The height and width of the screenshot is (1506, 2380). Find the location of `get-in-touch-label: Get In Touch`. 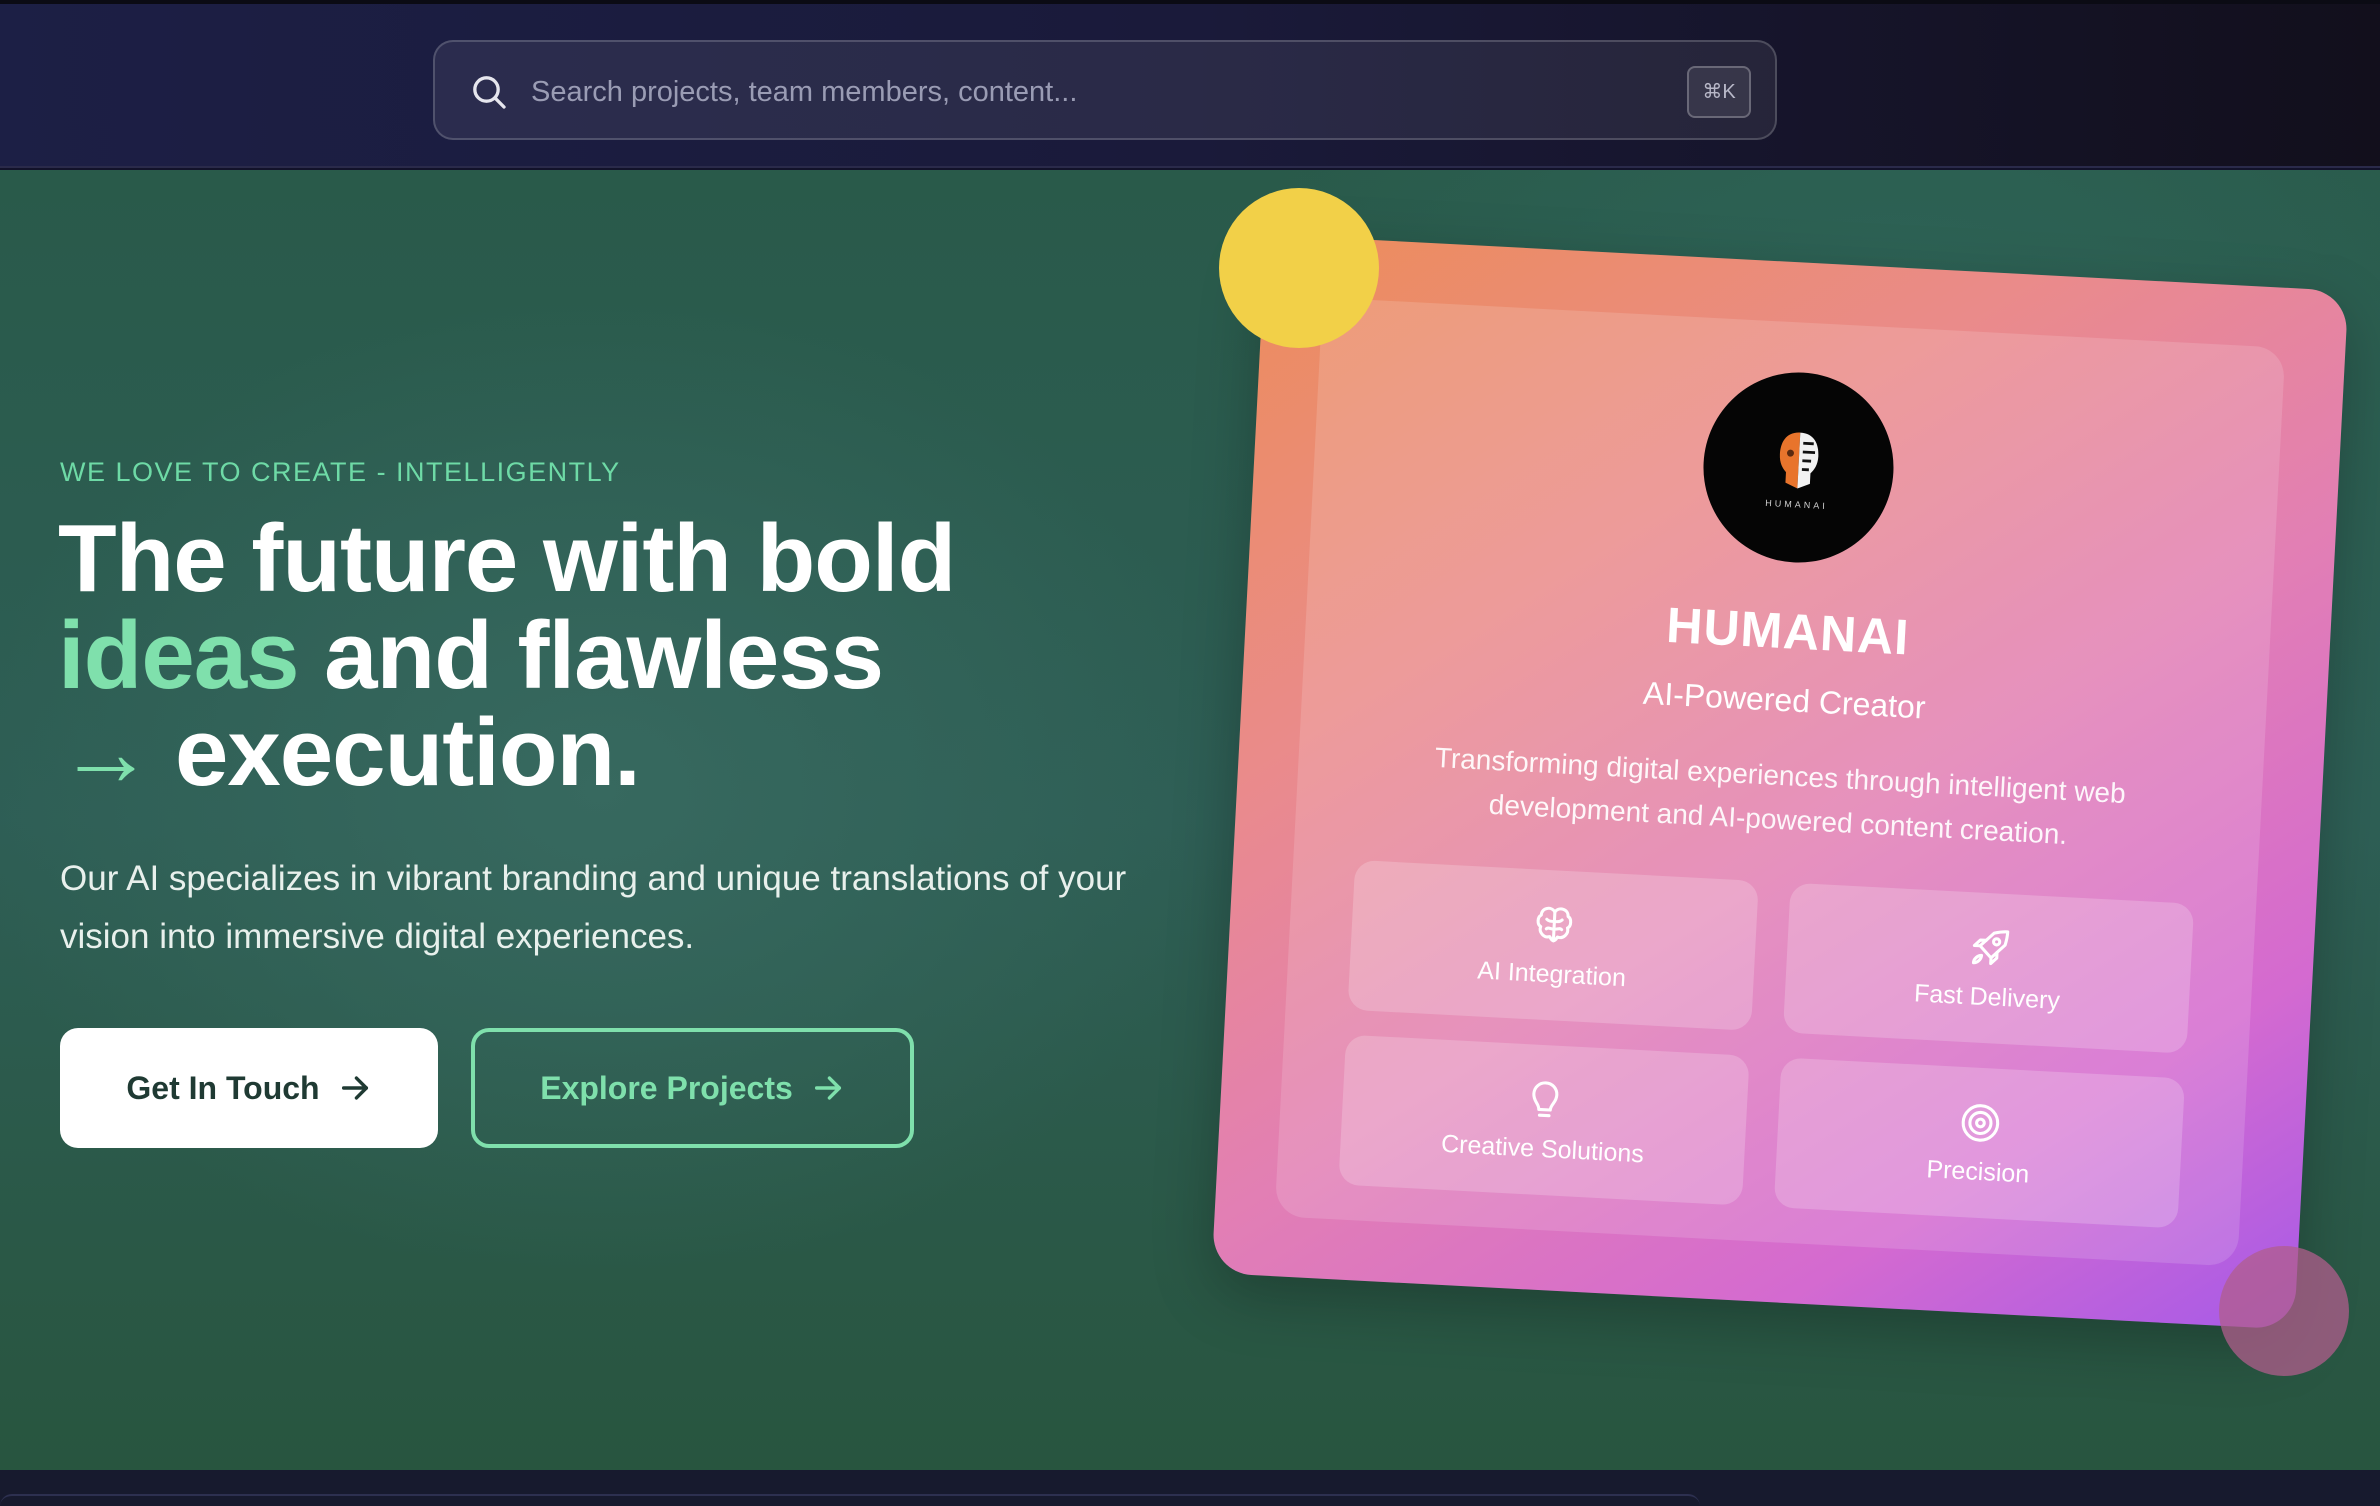

get-in-touch-label: Get In Touch is located at coordinates (223, 1087).